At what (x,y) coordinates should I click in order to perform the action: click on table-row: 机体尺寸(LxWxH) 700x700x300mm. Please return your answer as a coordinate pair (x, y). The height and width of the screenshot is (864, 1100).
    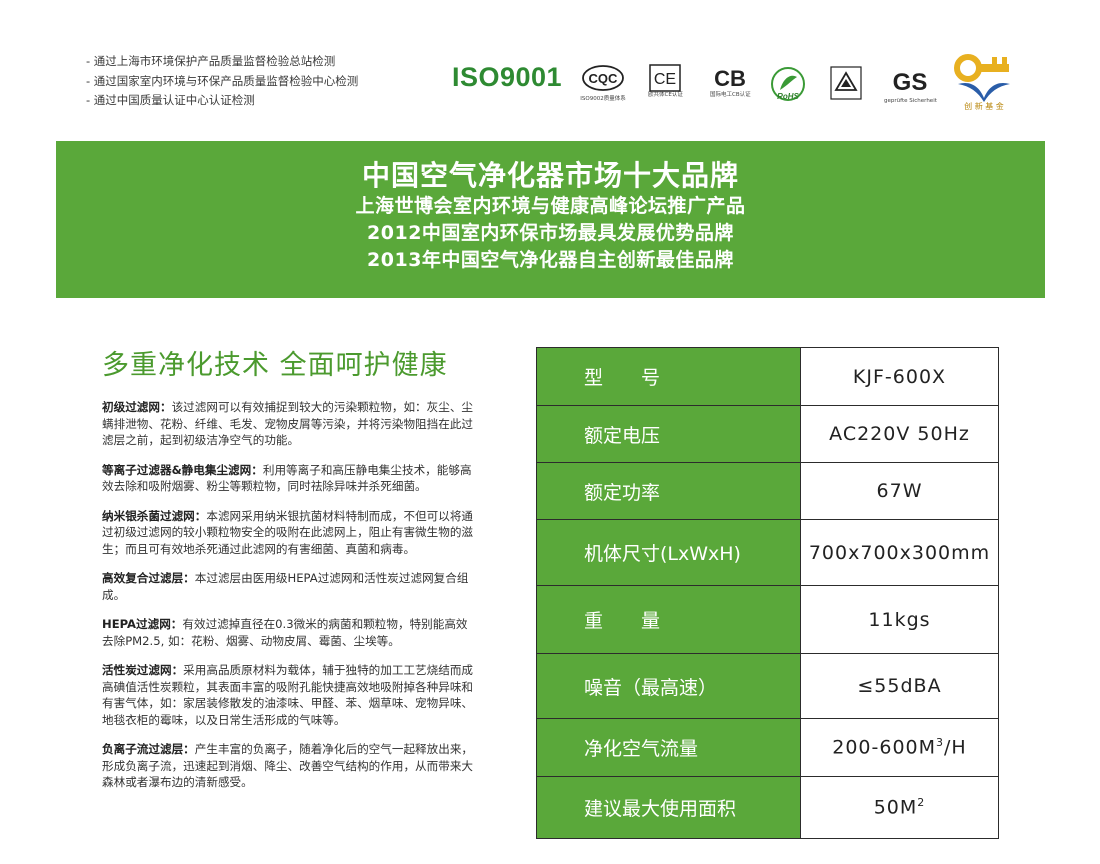
    Looking at the image, I should click on (767, 552).